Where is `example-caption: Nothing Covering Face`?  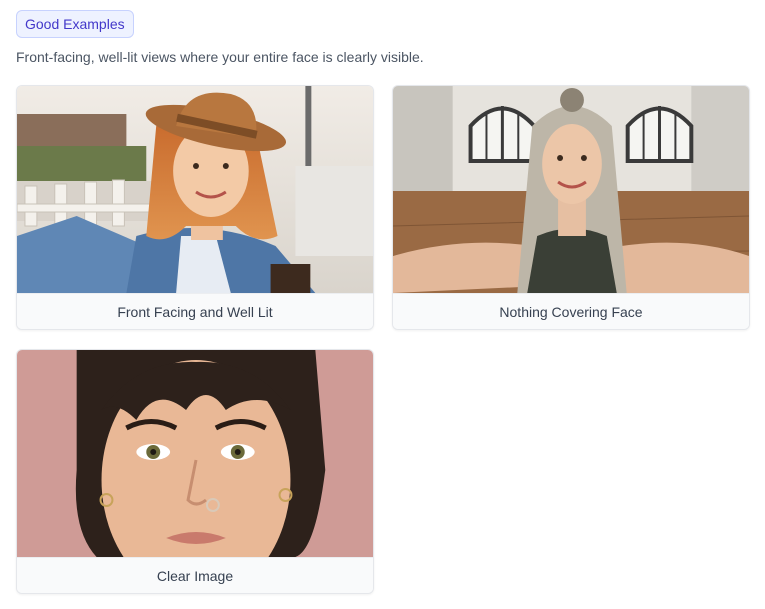 example-caption: Nothing Covering Face is located at coordinates (571, 311).